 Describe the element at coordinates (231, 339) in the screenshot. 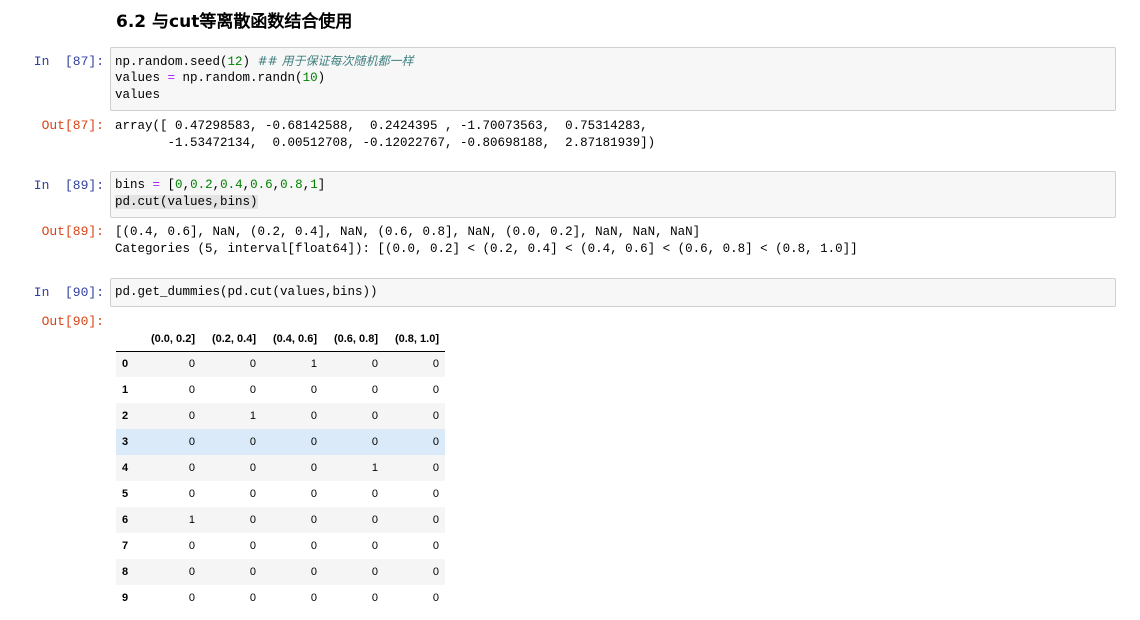

I see `column-header: (0.2, 0.4]` at that location.